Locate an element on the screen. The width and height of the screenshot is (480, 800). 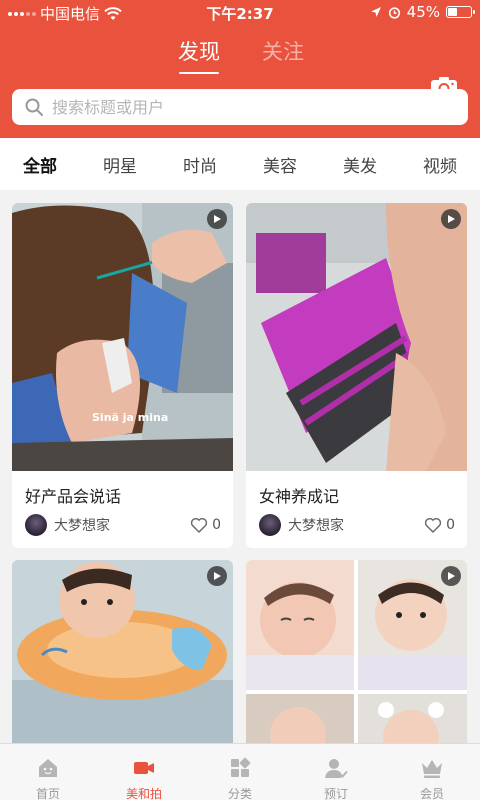
category-fashion: 时尚 is located at coordinates (200, 164).